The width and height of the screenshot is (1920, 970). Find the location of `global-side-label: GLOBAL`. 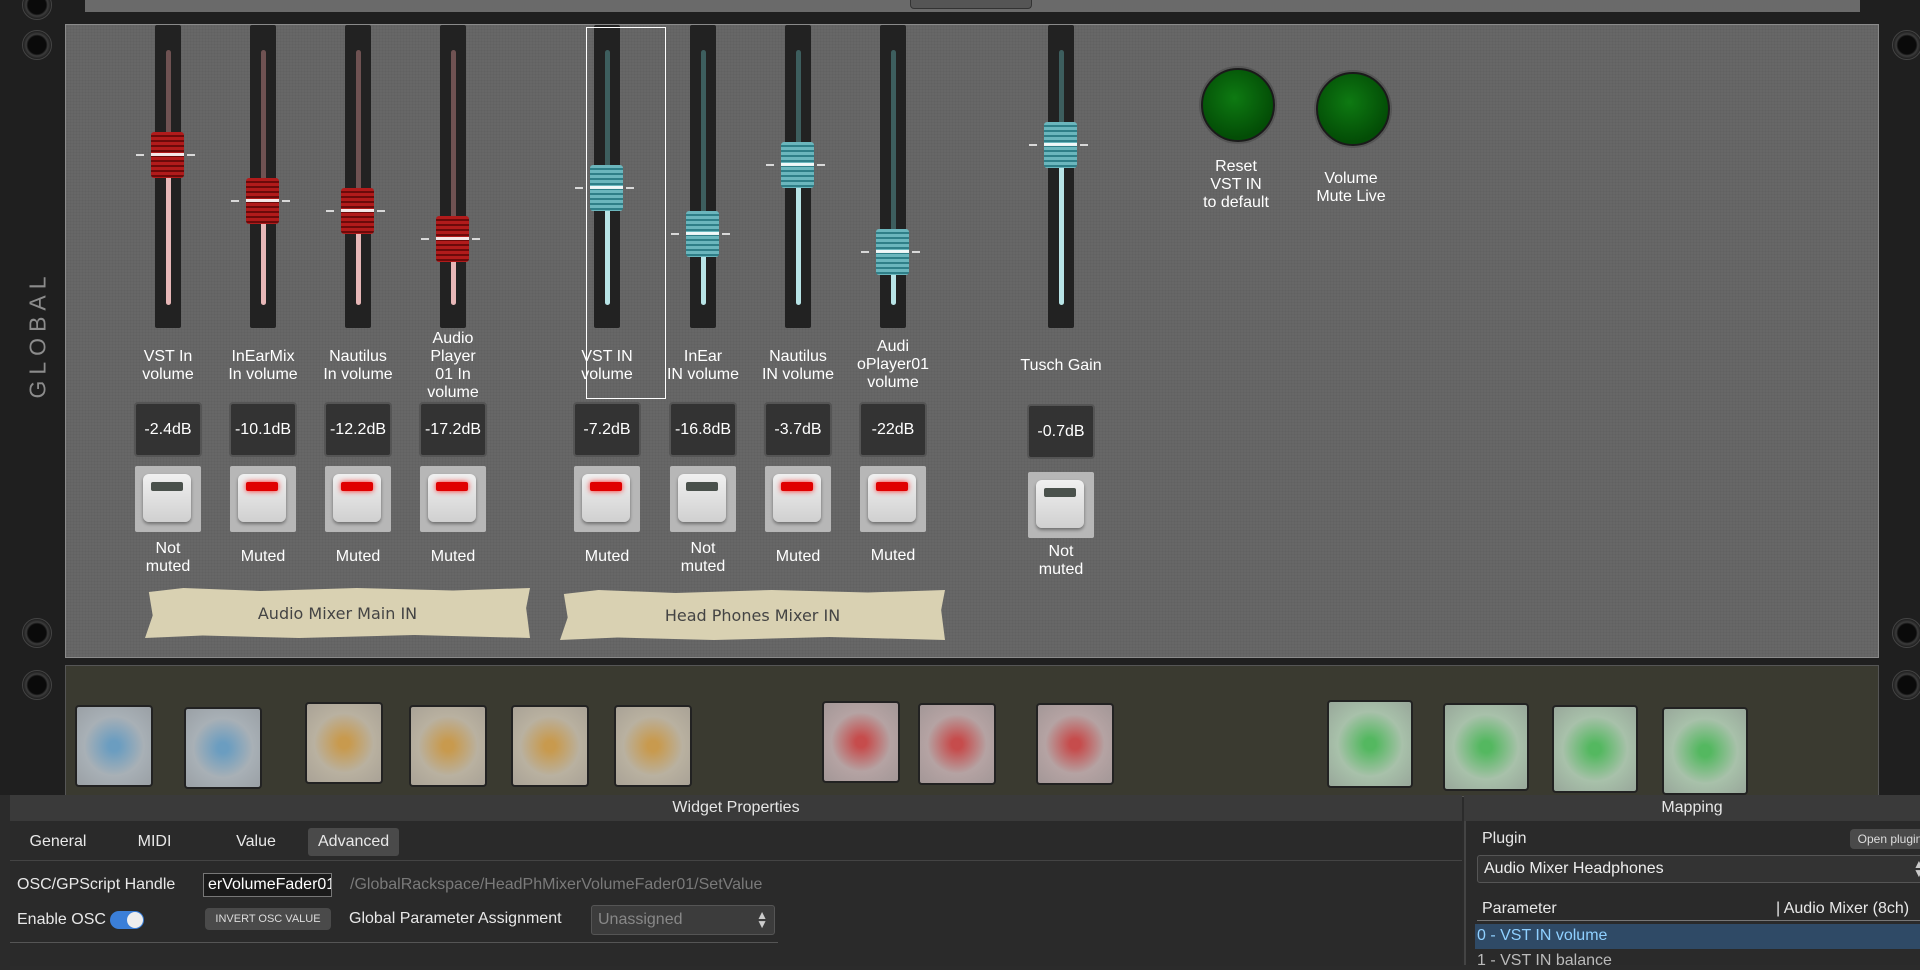

global-side-label: GLOBAL is located at coordinates (37, 334).